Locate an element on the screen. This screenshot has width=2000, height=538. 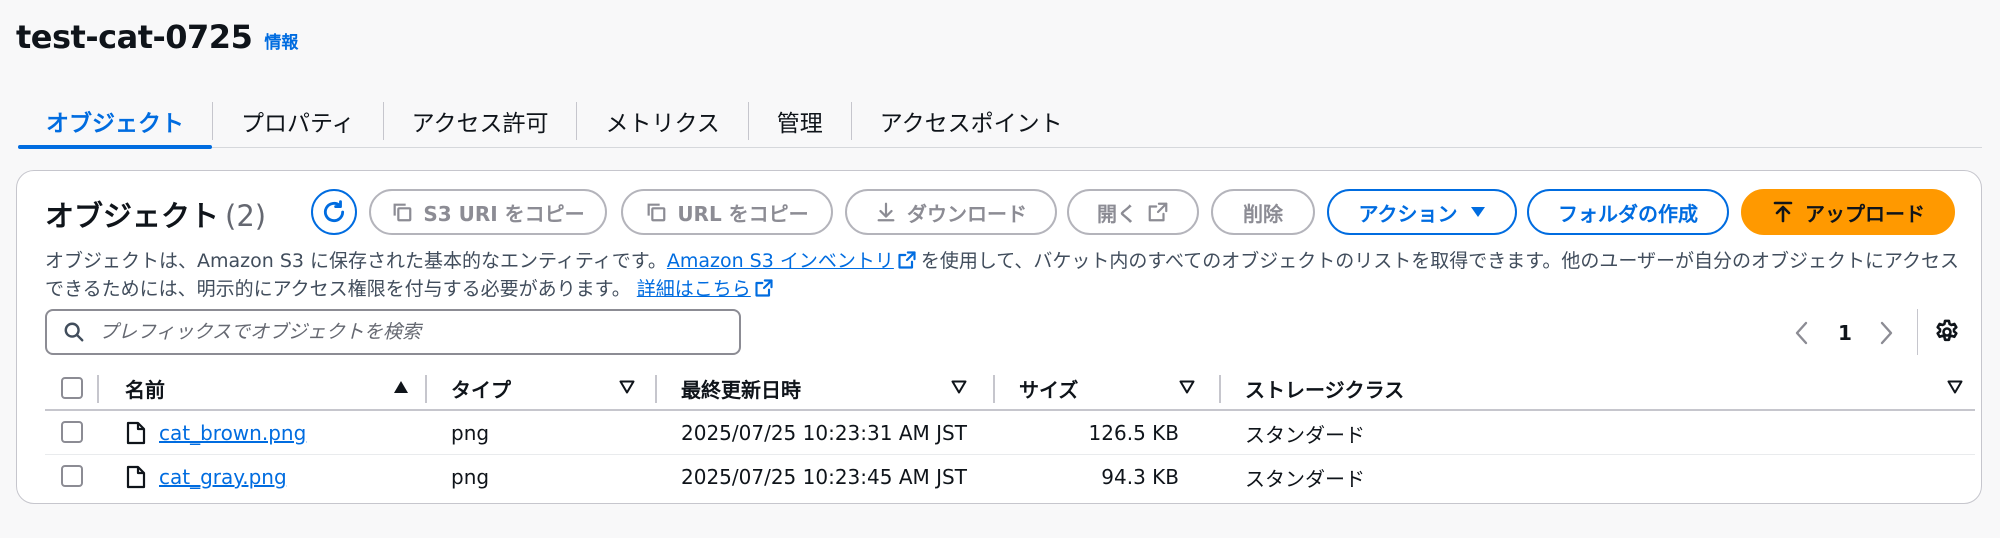
object-search-input is located at coordinates (399, 332).